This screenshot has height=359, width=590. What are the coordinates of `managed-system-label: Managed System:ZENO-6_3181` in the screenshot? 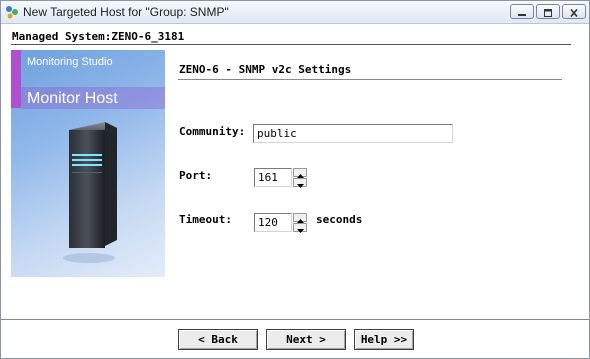 It's located at (98, 36).